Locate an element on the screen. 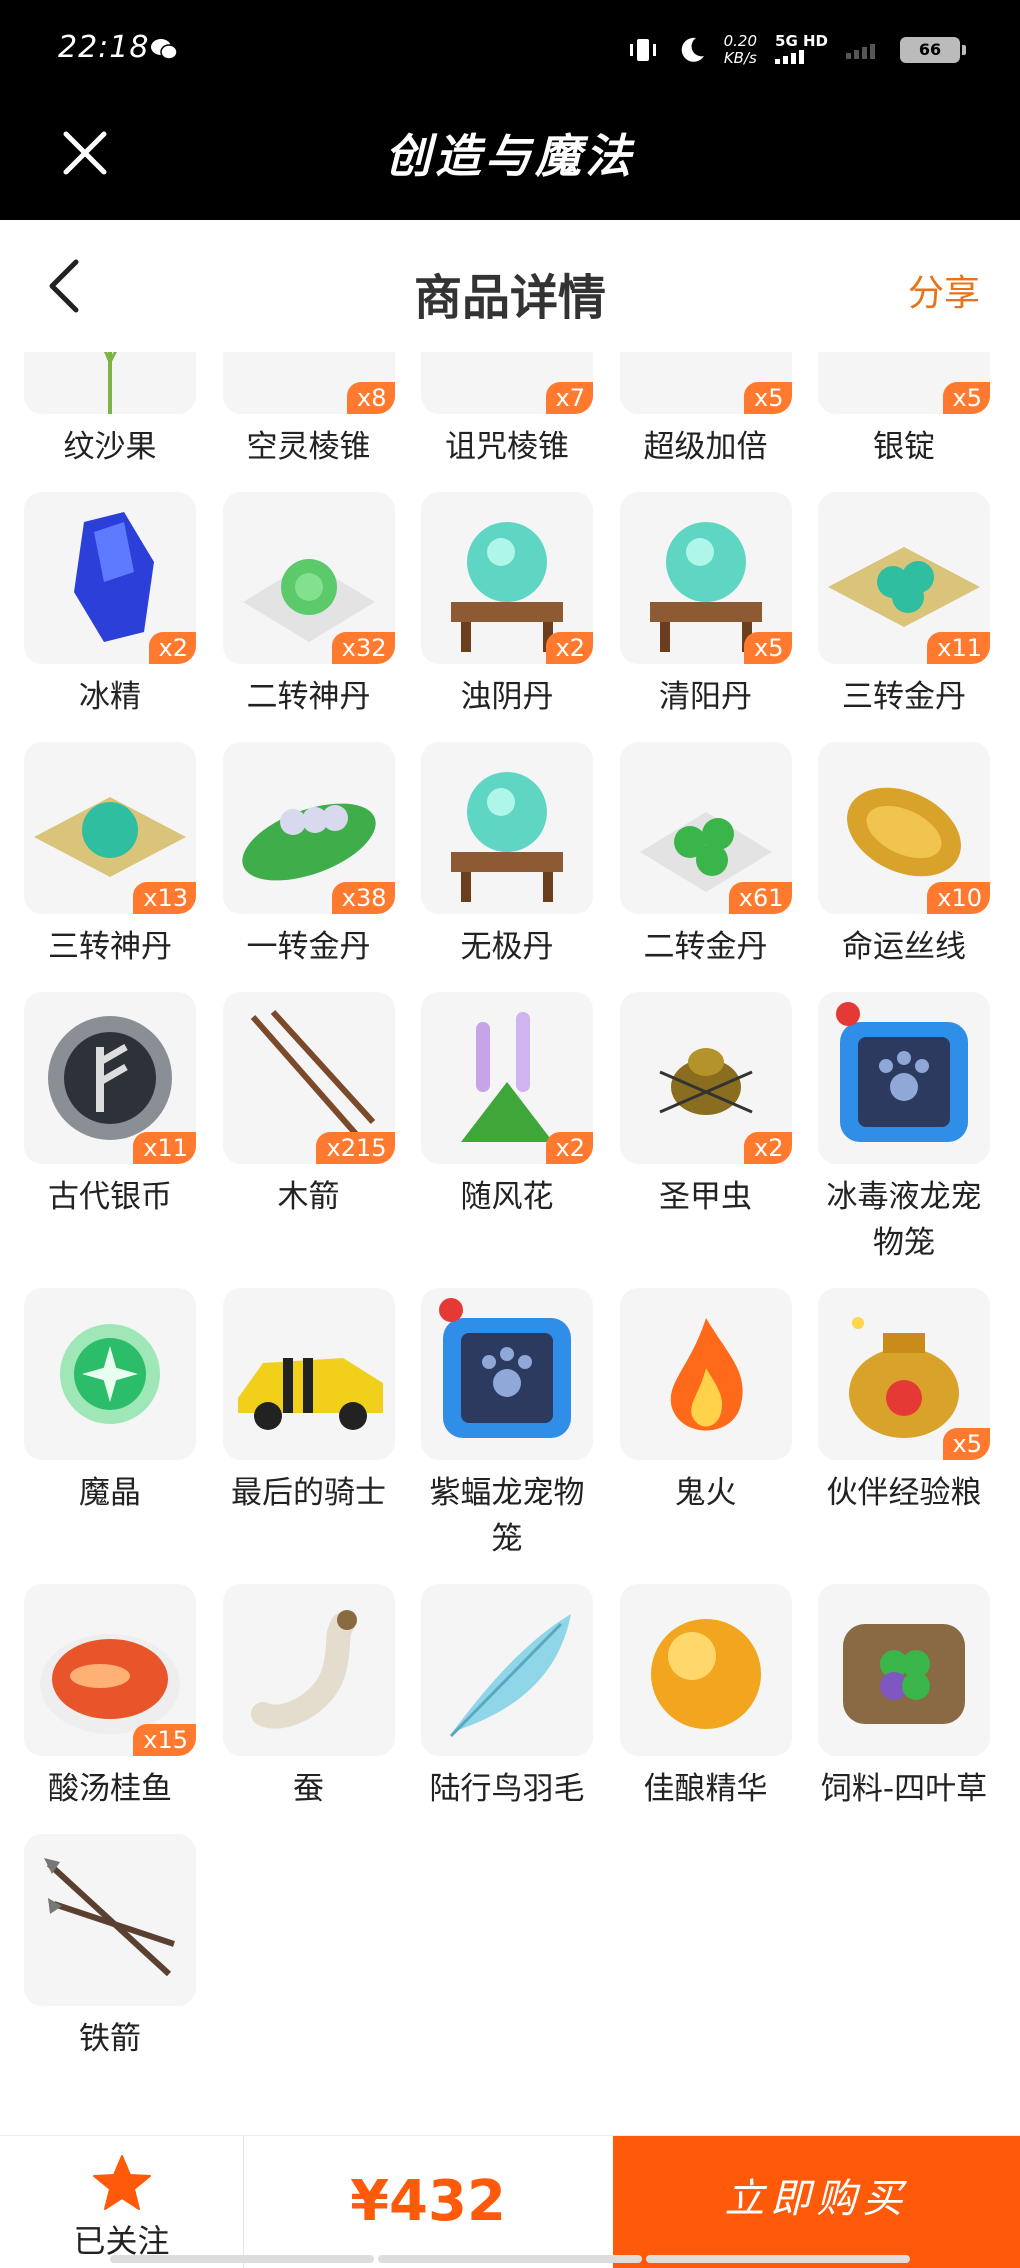 The width and height of the screenshot is (1020, 2268). item-card: x2 浊阴丹 is located at coordinates (507, 606).